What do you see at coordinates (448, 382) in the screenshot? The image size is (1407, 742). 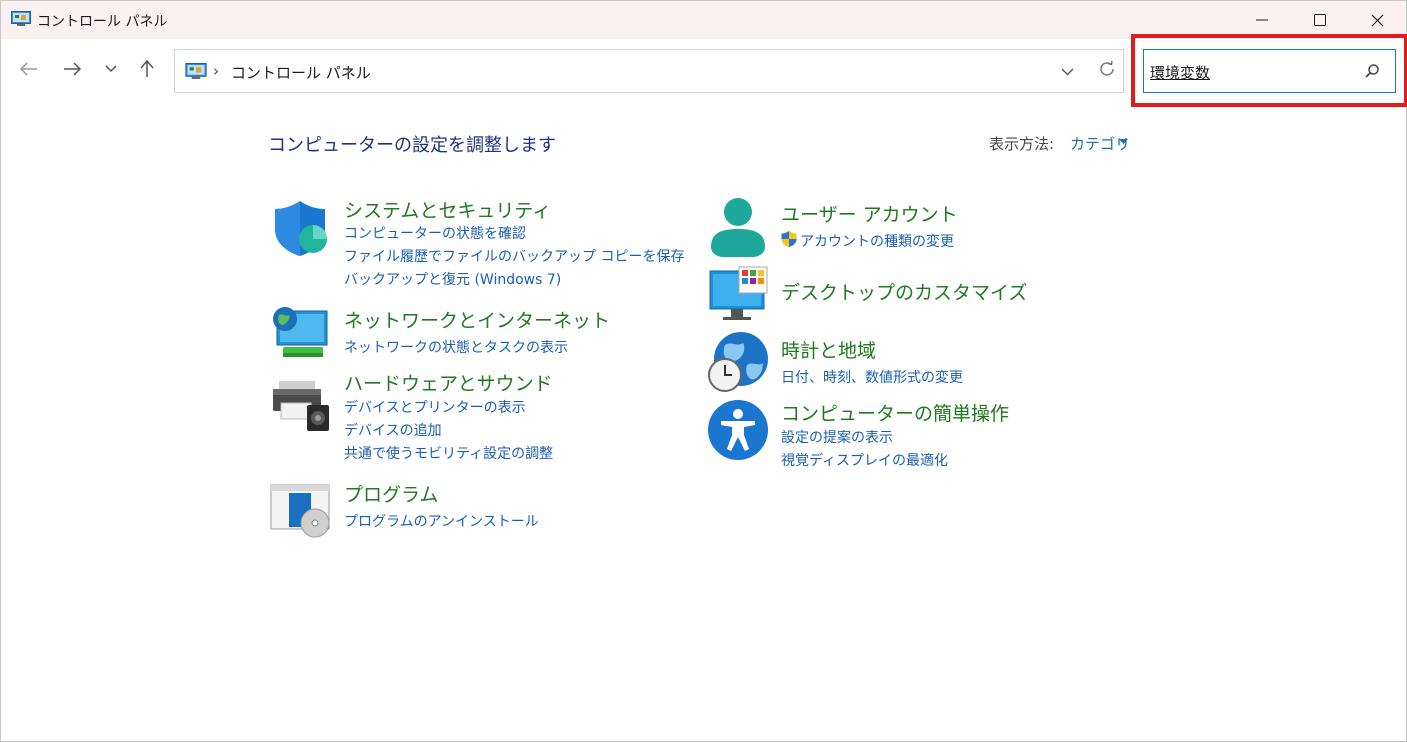 I see `category-hardware-sound: ハードウェアとサウンド` at bounding box center [448, 382].